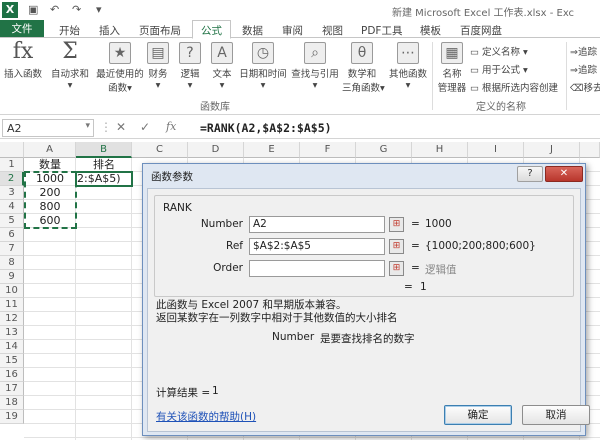 The width and height of the screenshot is (600, 440). I want to click on row-header-19: 19, so click(12, 417).